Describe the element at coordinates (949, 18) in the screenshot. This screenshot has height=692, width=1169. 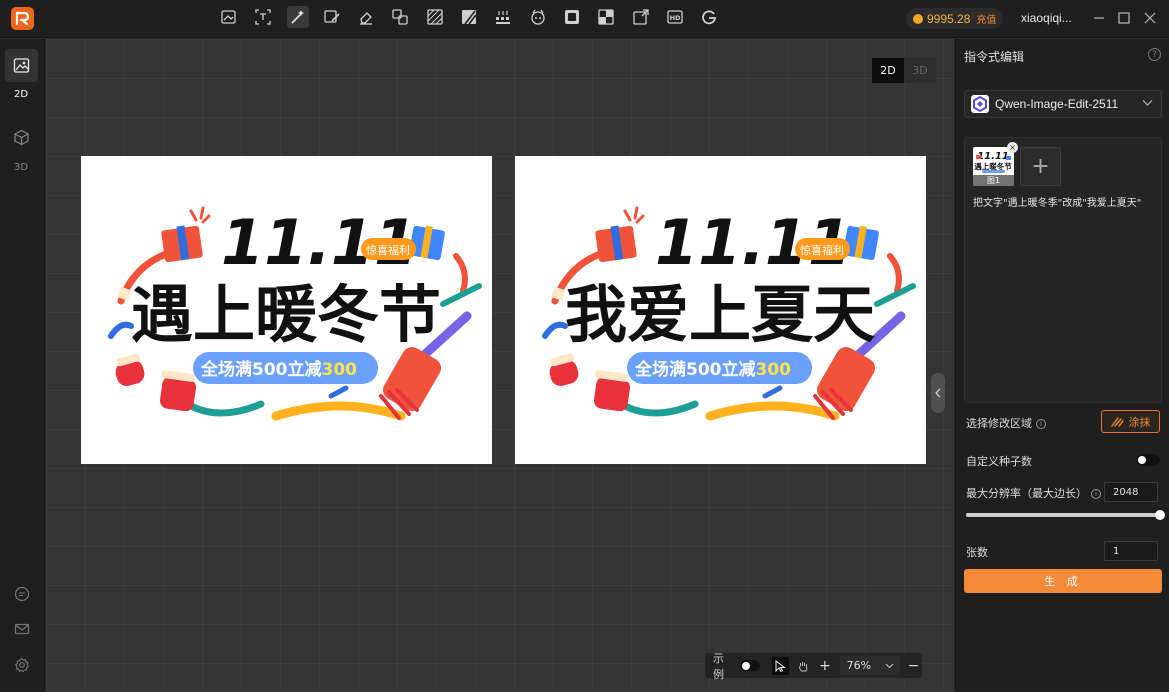
I see `coin-value: 9995.28` at that location.